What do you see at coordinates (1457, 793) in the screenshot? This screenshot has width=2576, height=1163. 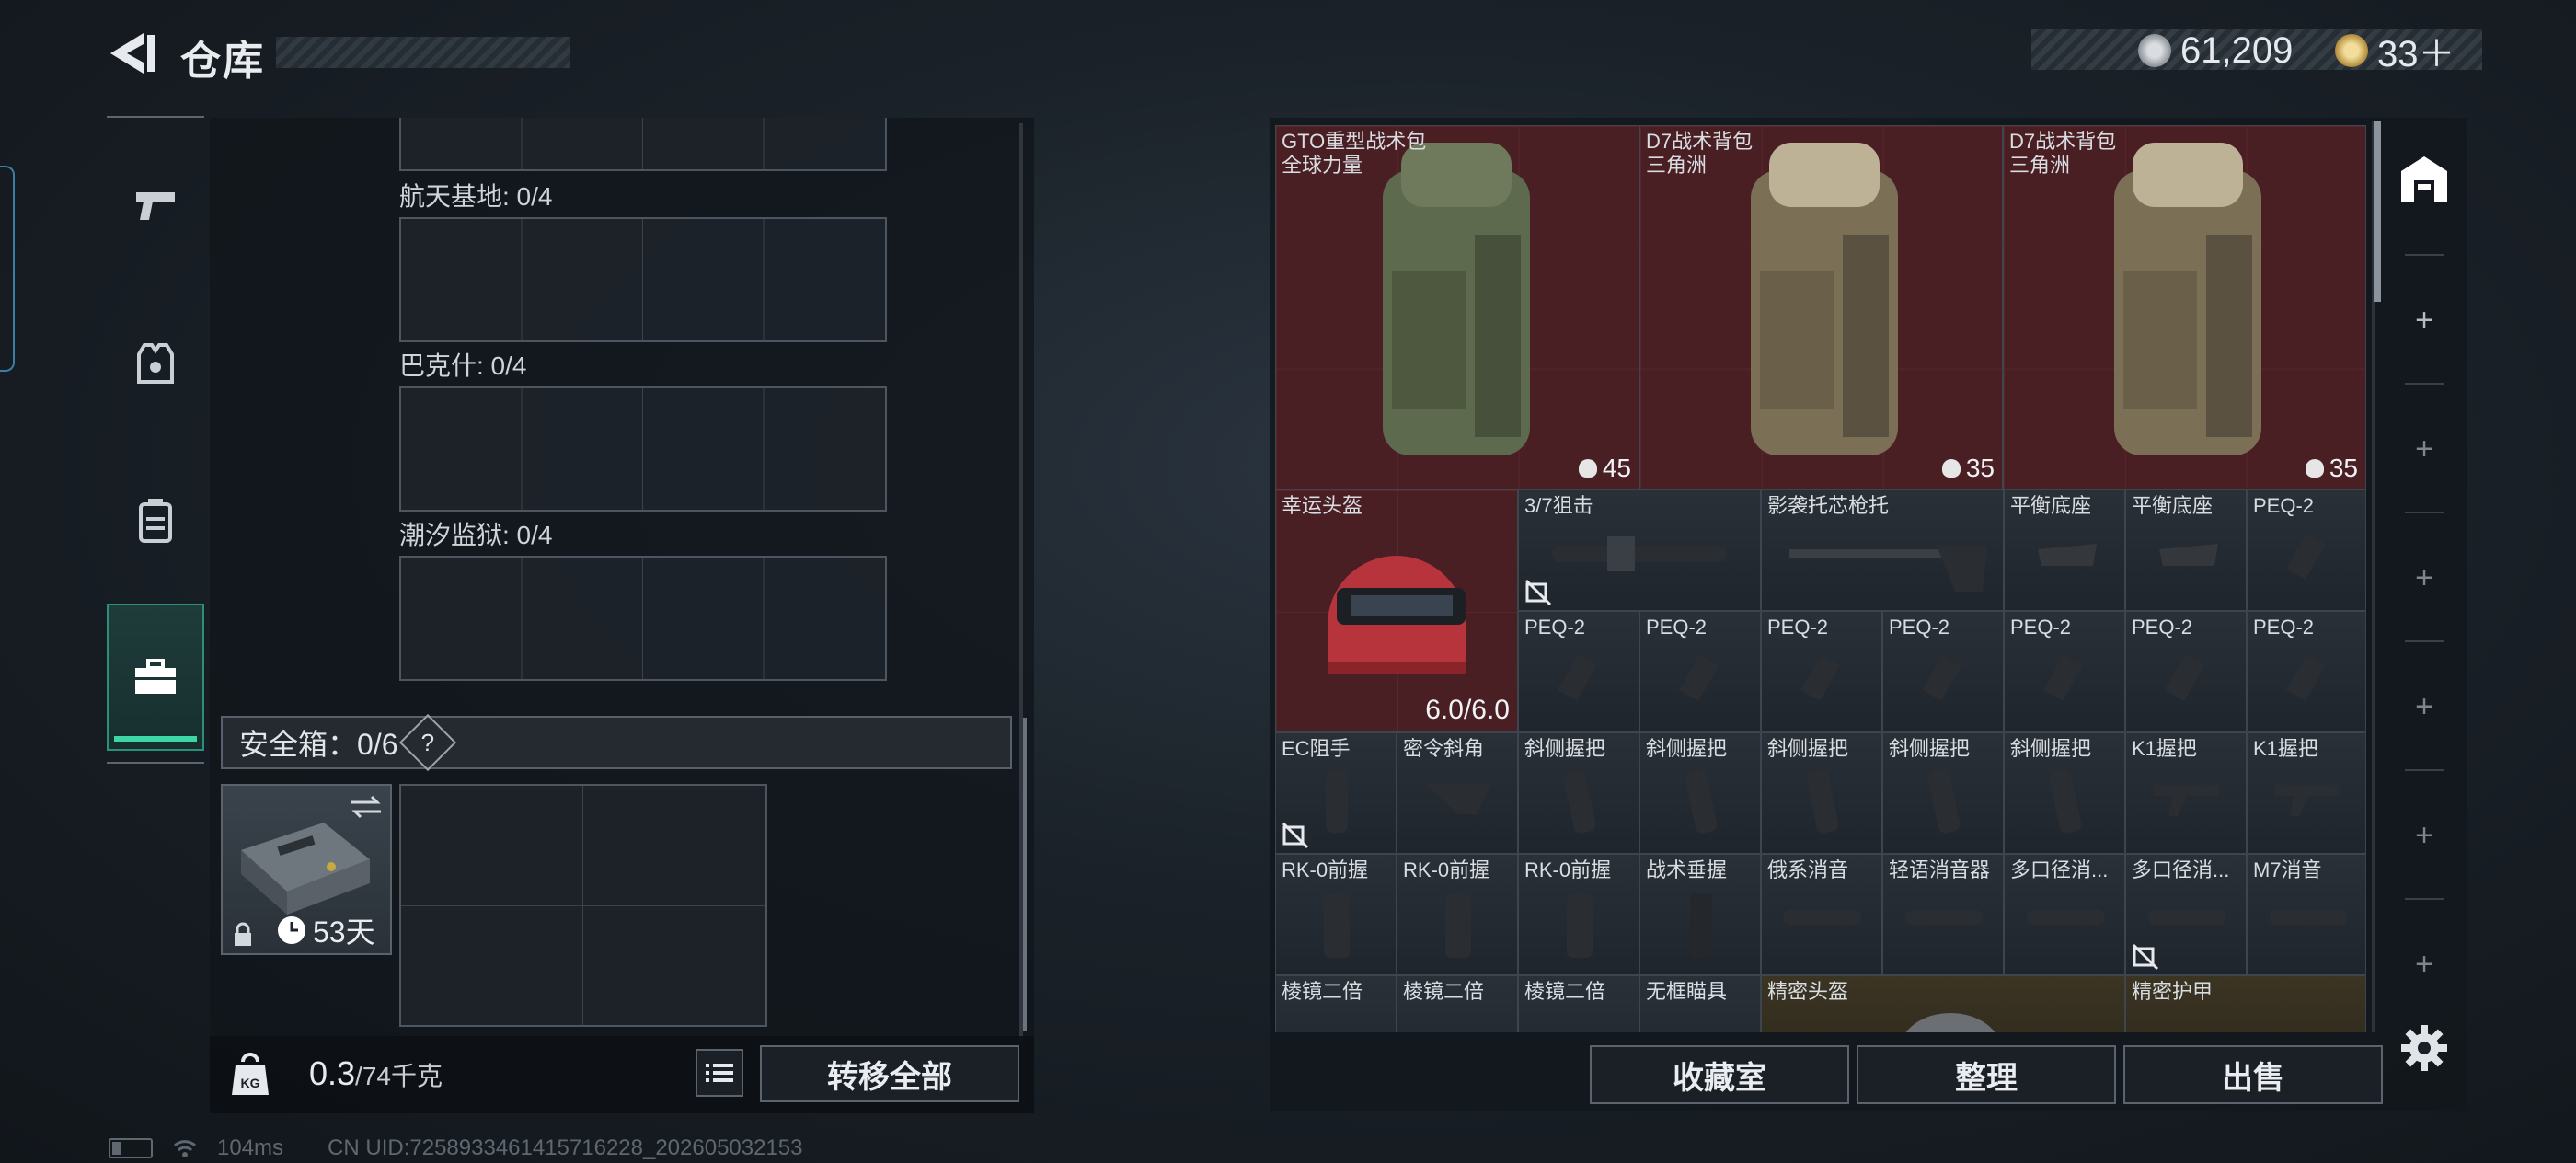 I see `stash-item-grip: 密令斜角` at bounding box center [1457, 793].